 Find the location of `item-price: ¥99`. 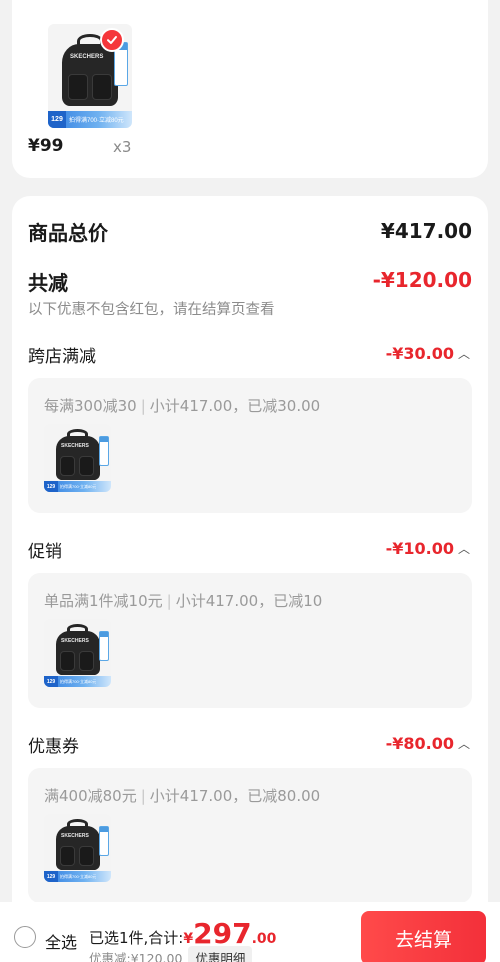

item-price: ¥99 is located at coordinates (46, 146).